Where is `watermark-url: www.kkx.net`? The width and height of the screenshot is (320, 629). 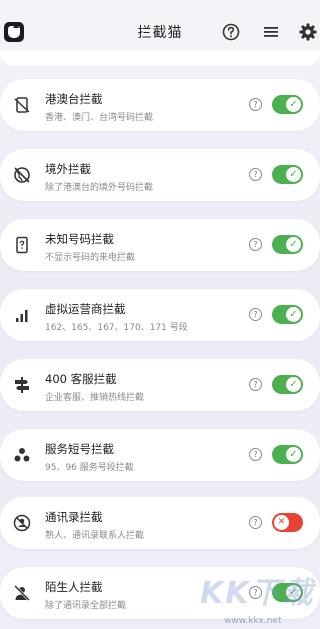
watermark-url: www.kkx.net is located at coordinates (253, 621).